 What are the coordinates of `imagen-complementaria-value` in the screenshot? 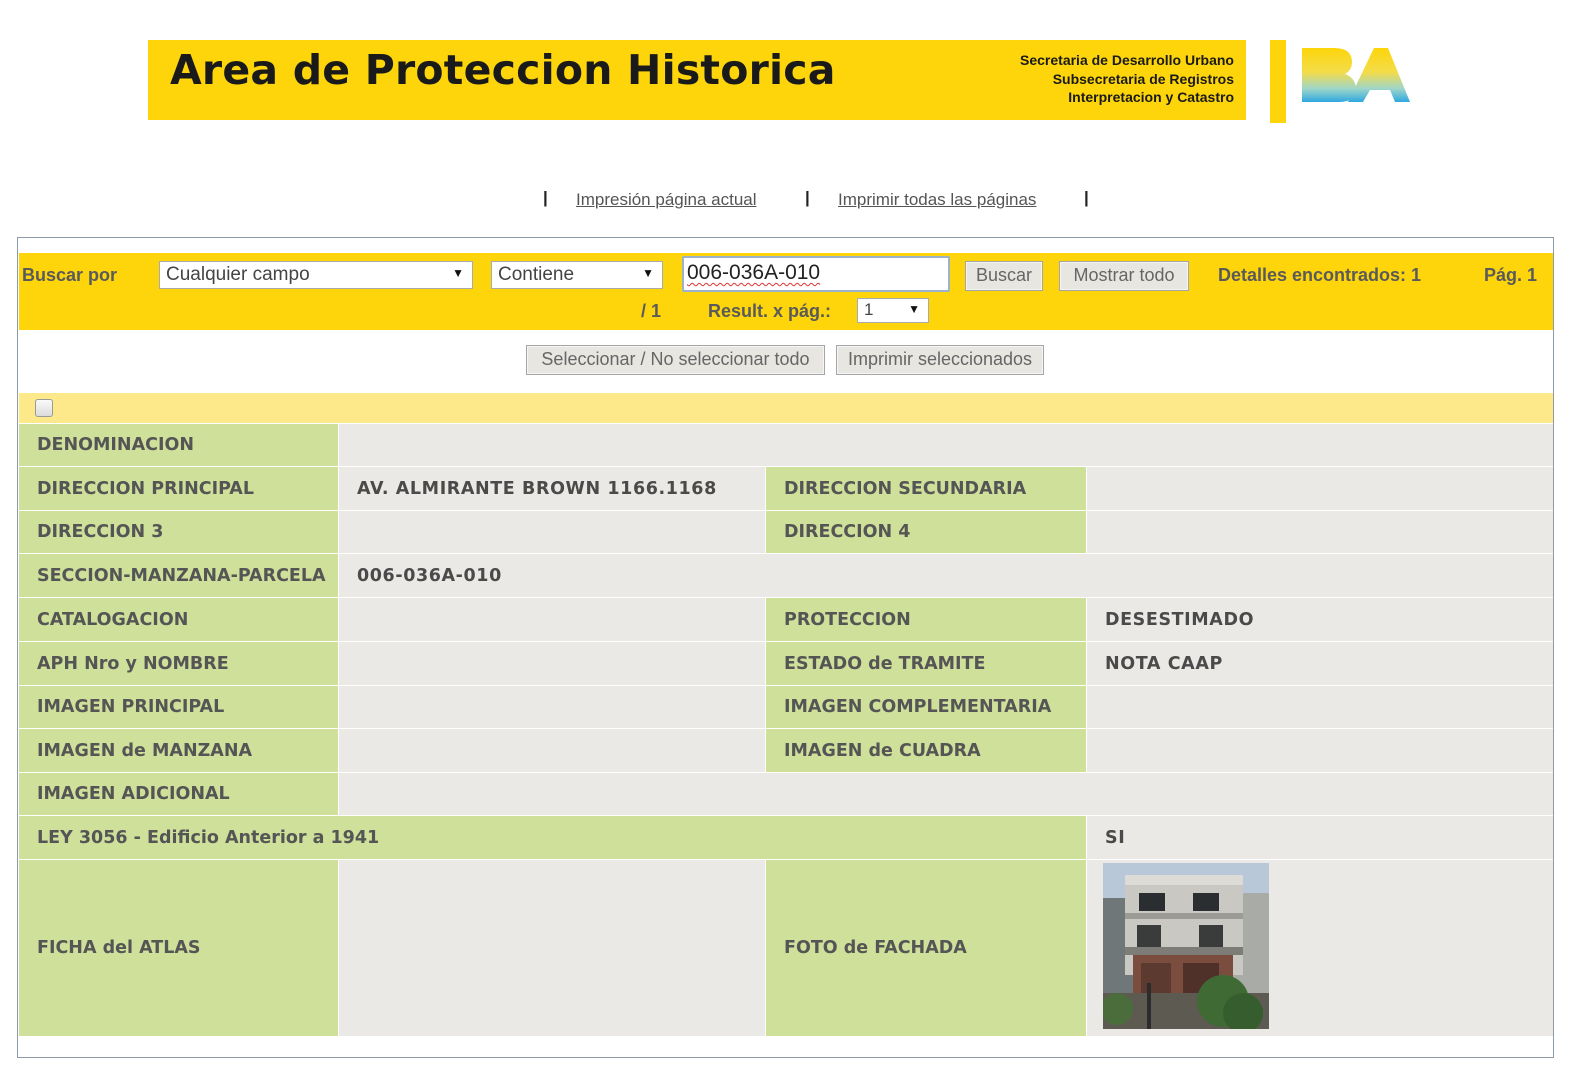 It's located at (1320, 707).